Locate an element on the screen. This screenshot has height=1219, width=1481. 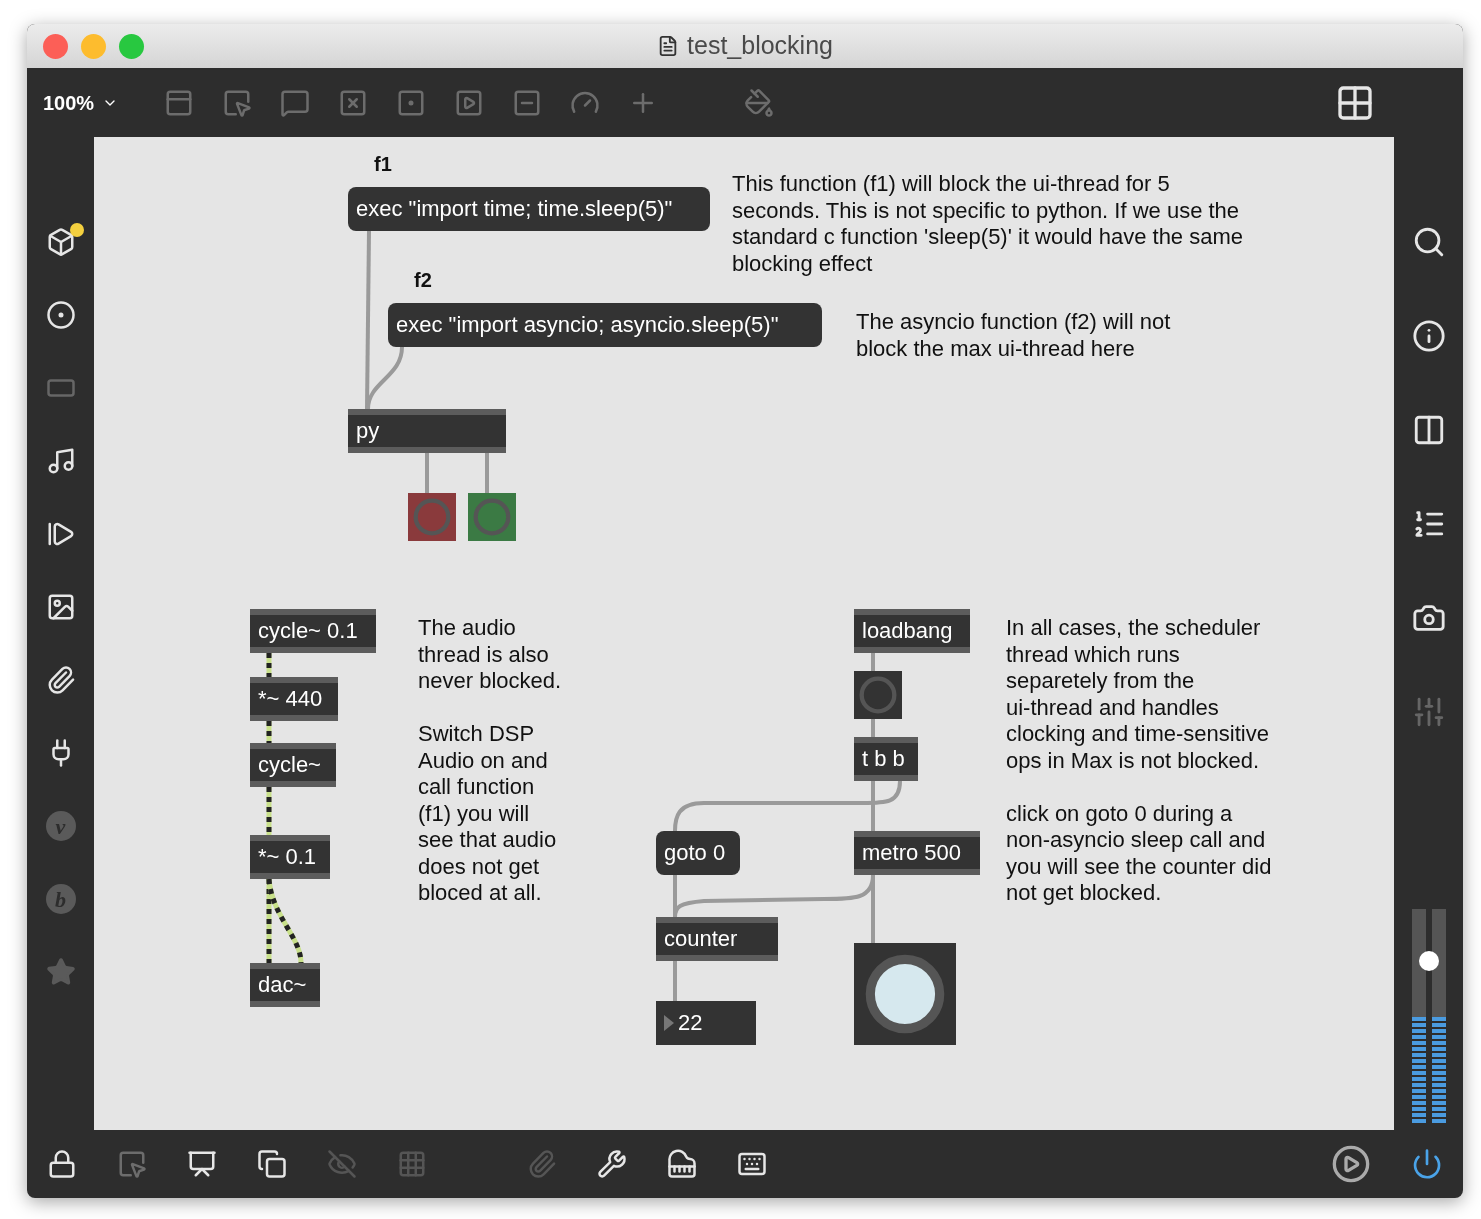
object-label: f2 is located at coordinates (423, 280).